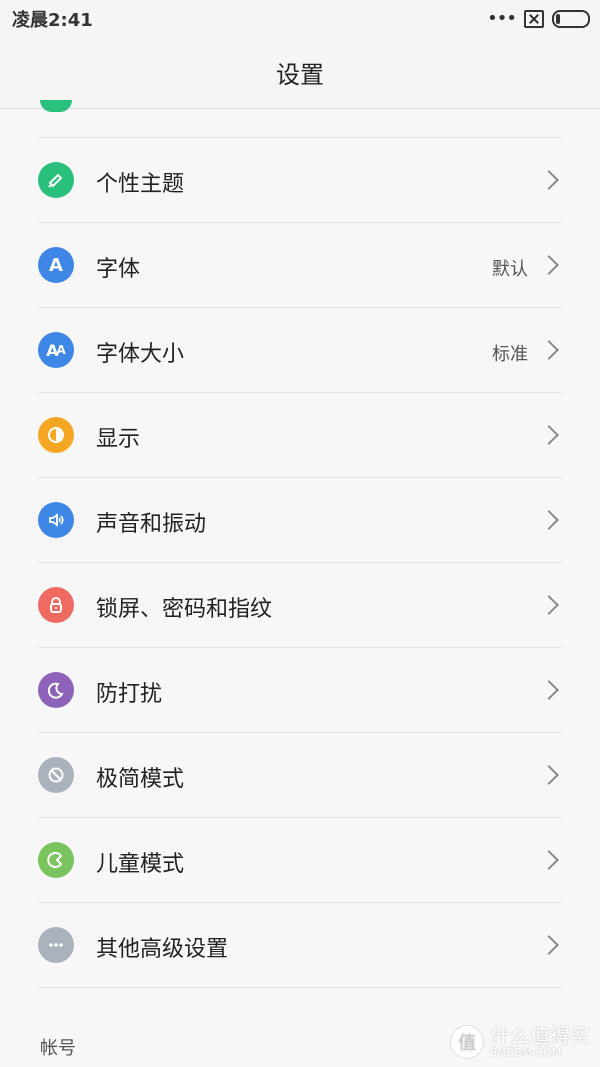  I want to click on settings-item-value: 标准, so click(510, 354).